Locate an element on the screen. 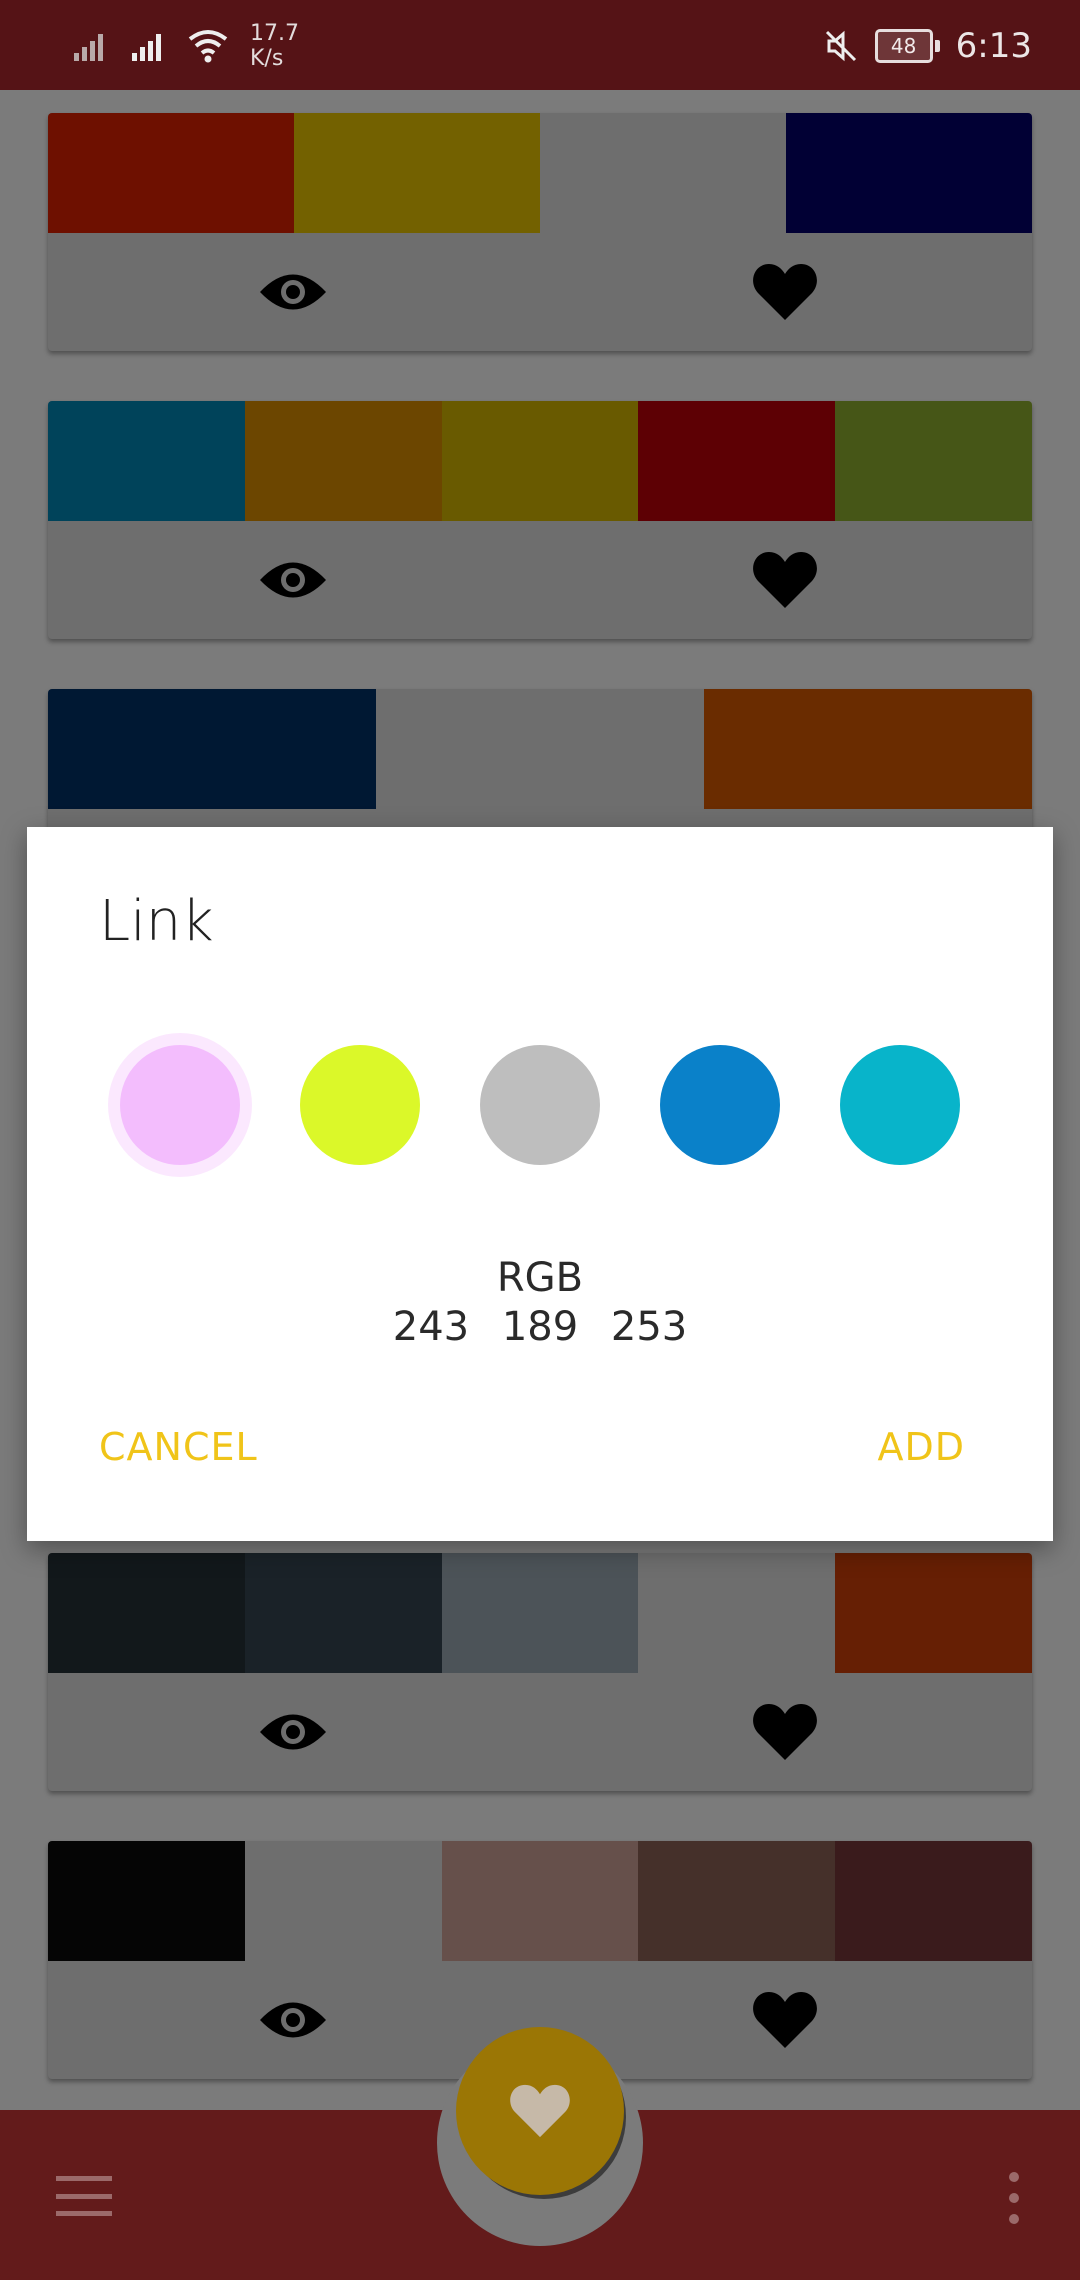  menu-button is located at coordinates (84, 2196).